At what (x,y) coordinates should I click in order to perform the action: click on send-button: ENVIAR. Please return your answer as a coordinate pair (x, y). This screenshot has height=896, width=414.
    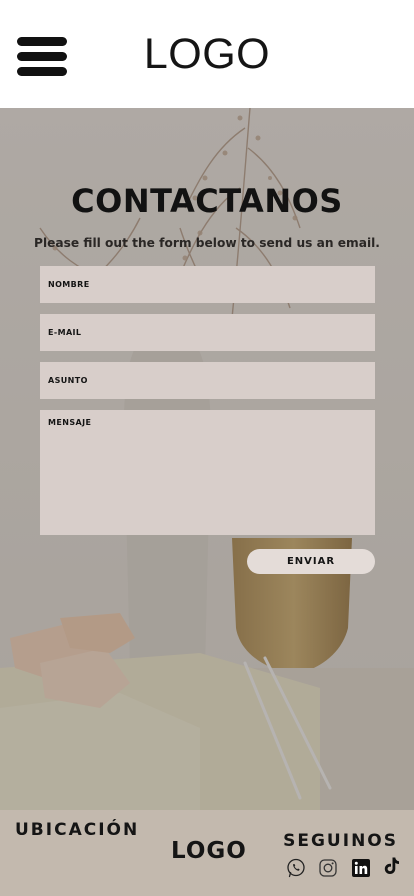
    Looking at the image, I should click on (311, 561).